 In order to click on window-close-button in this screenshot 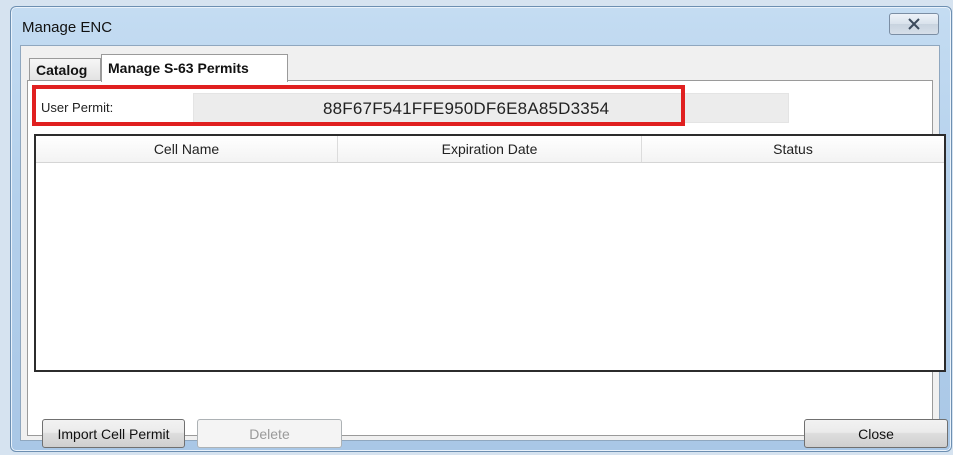, I will do `click(914, 24)`.